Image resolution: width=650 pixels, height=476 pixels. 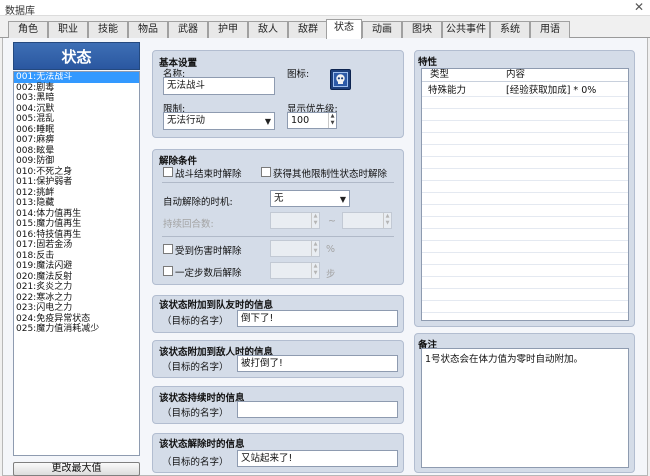 I want to click on tab-troops: 敌群, so click(x=308, y=29).